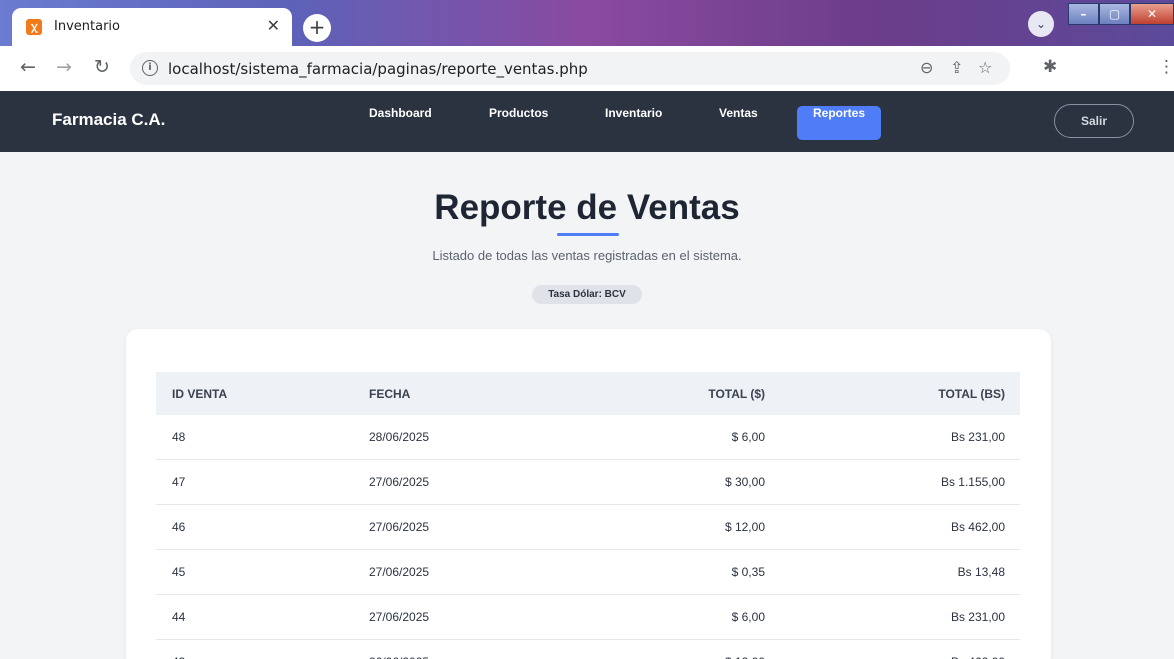  I want to click on nav-dashboard: Dashboard, so click(400, 123).